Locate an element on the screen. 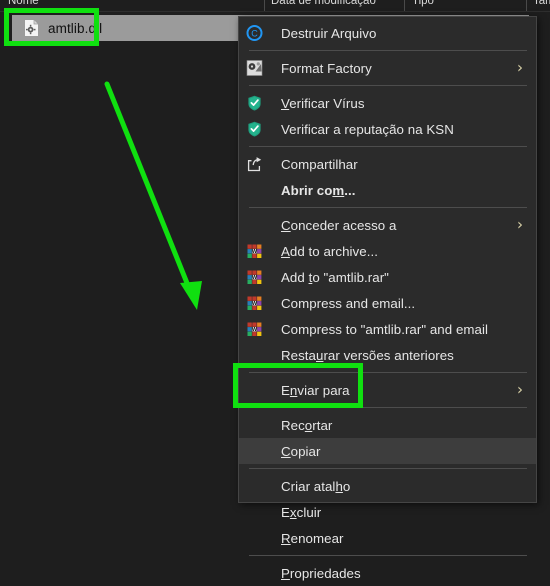  menu-item-label: Destruir Arquivo is located at coordinates (329, 33).